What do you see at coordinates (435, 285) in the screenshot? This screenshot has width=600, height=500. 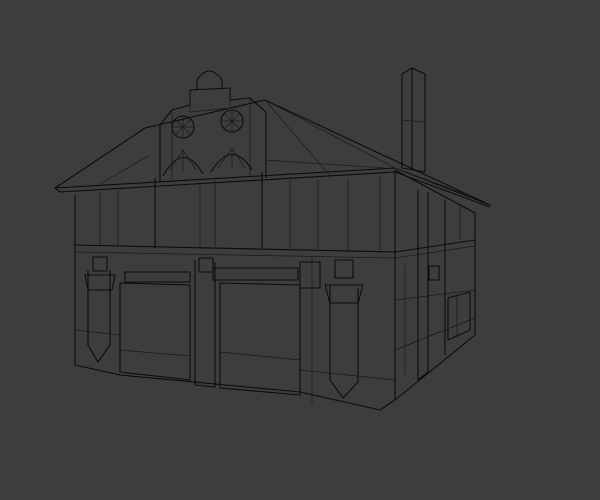 I see `right-wall` at bounding box center [435, 285].